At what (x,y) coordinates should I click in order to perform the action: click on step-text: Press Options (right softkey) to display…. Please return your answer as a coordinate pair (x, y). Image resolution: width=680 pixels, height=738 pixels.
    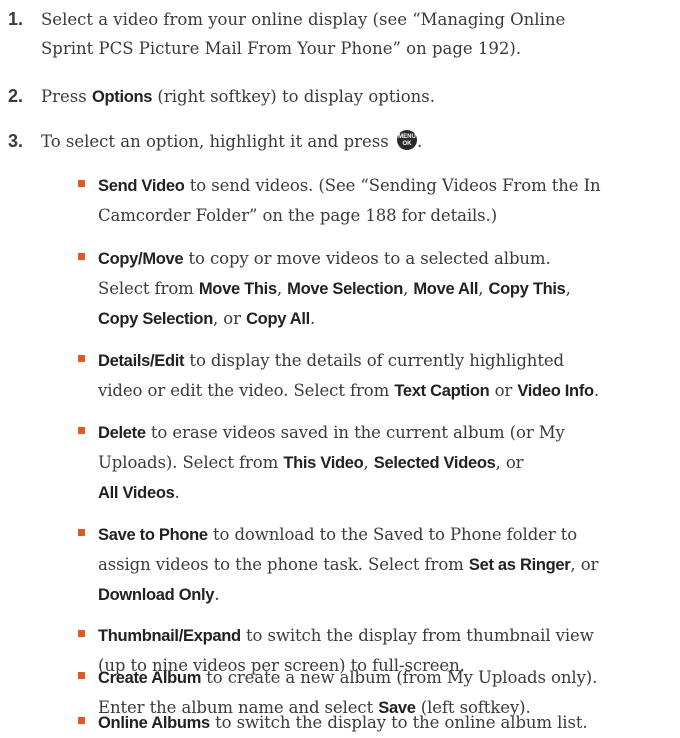
    Looking at the image, I should click on (238, 96).